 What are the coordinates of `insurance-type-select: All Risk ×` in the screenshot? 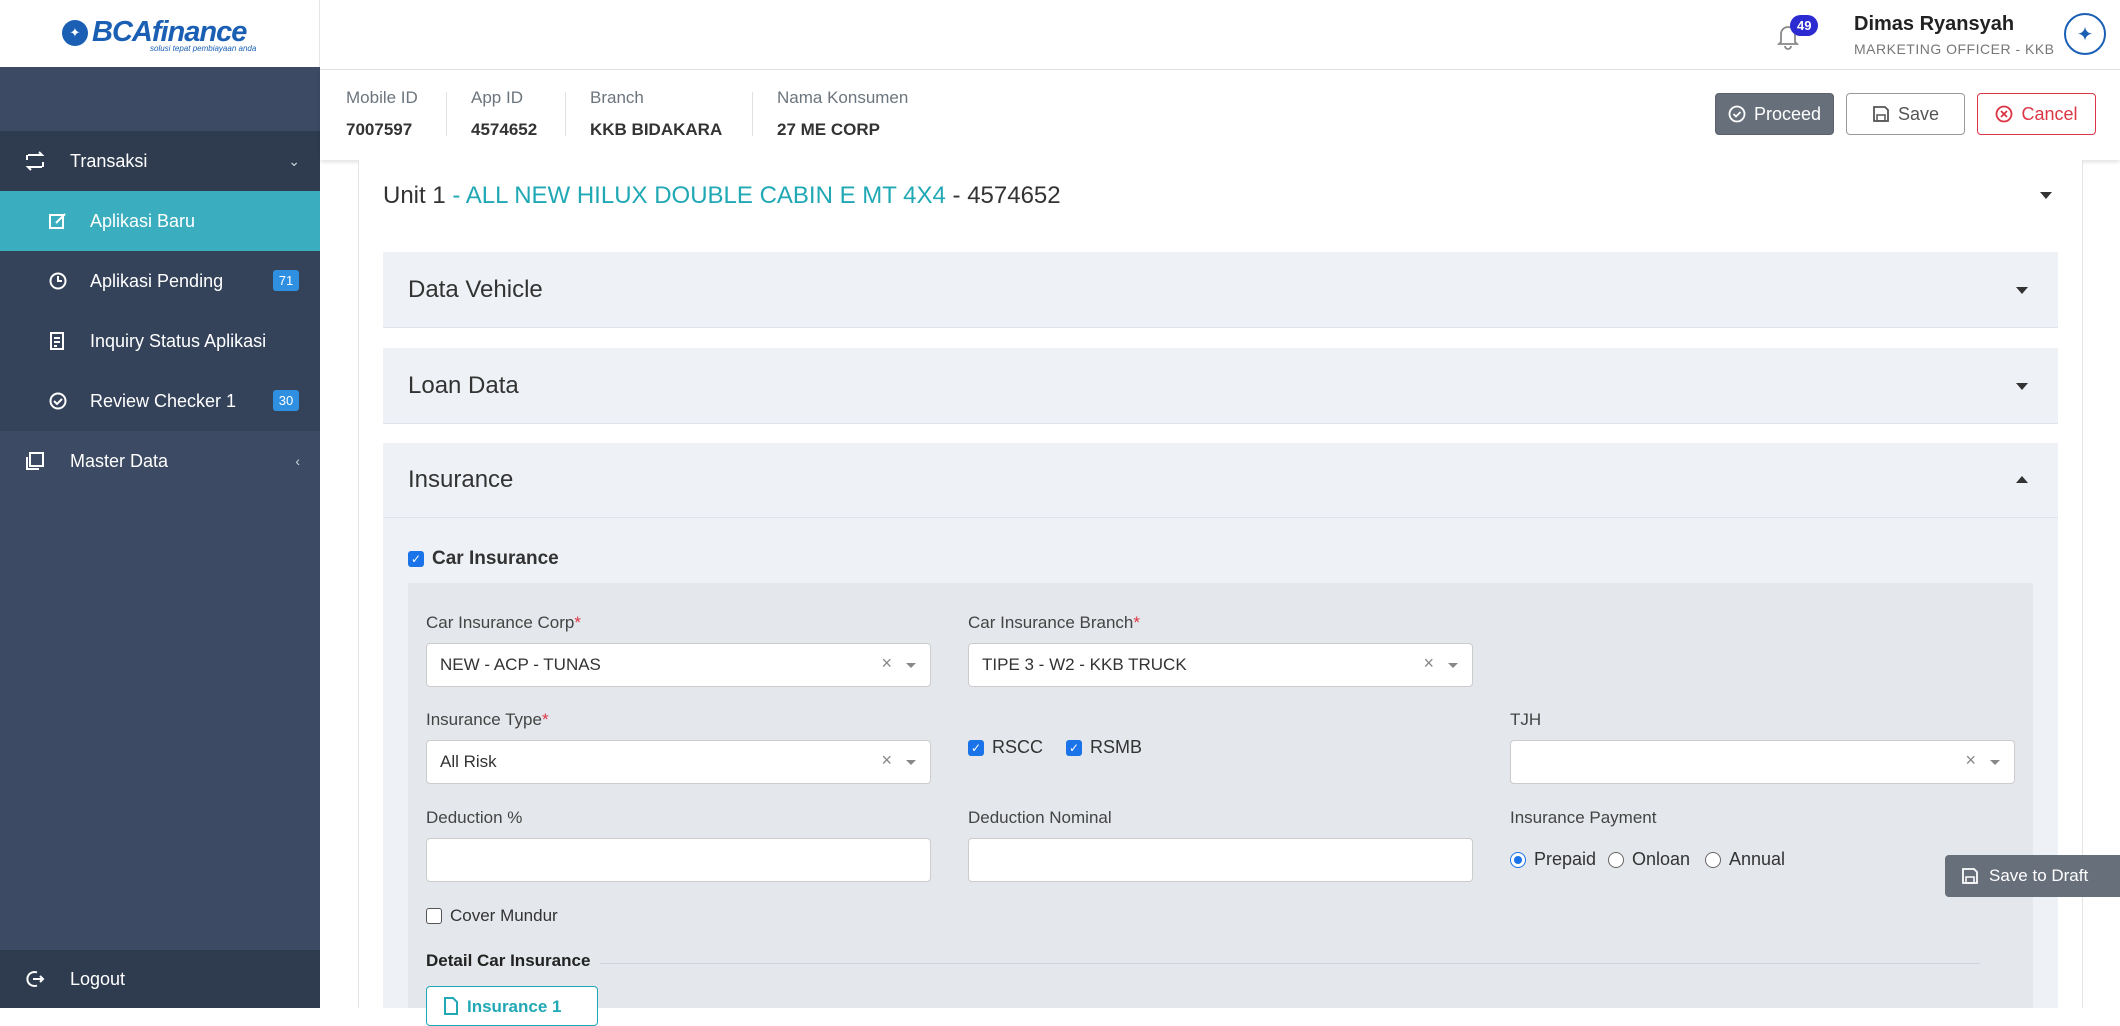 It's located at (678, 762).